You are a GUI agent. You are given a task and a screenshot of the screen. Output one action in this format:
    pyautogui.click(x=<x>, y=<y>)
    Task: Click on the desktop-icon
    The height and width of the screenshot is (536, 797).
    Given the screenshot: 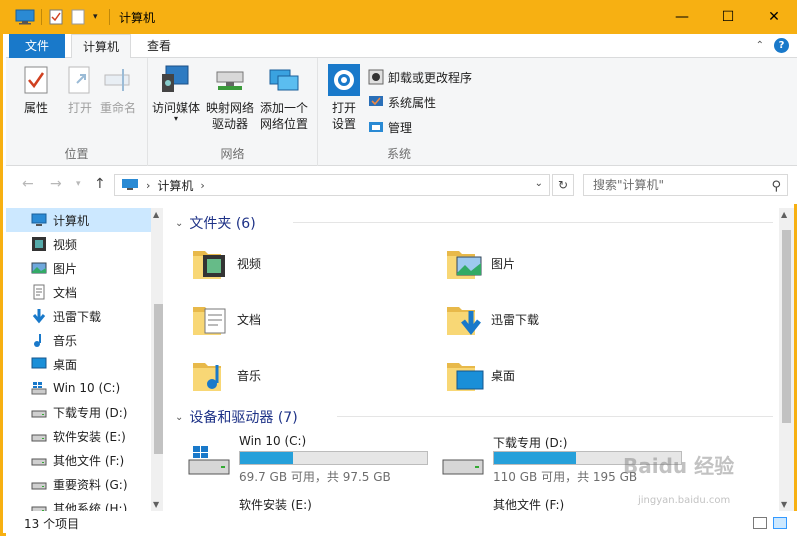 What is the action you would take?
    pyautogui.click(x=39, y=363)
    